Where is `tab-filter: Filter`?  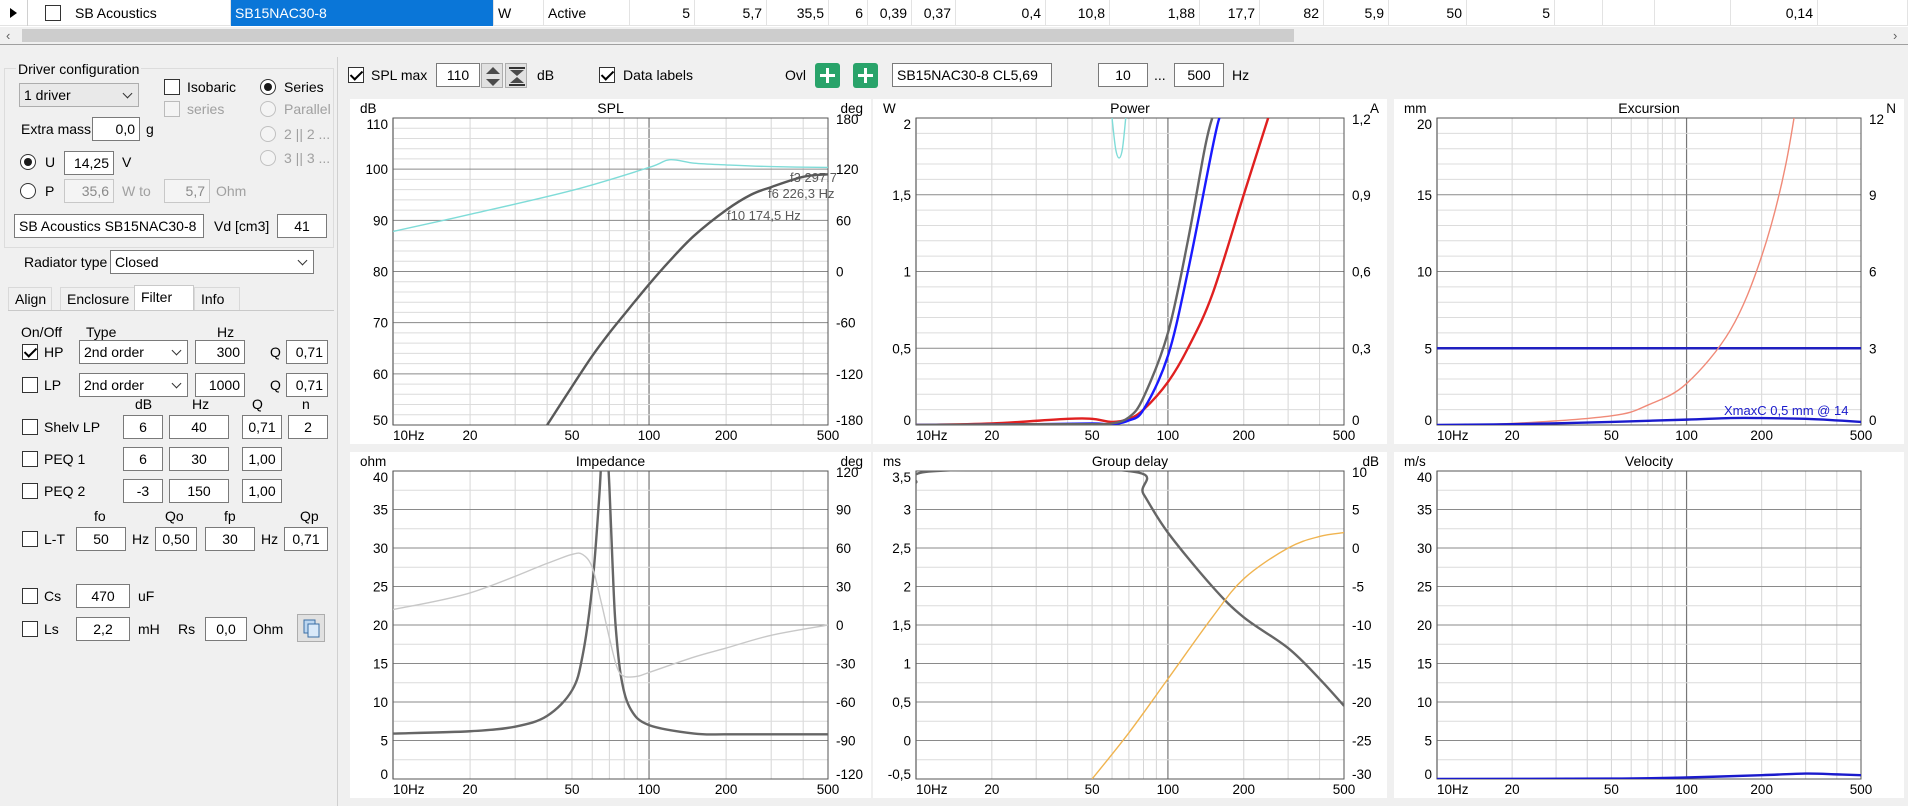
tab-filter: Filter is located at coordinates (164, 298).